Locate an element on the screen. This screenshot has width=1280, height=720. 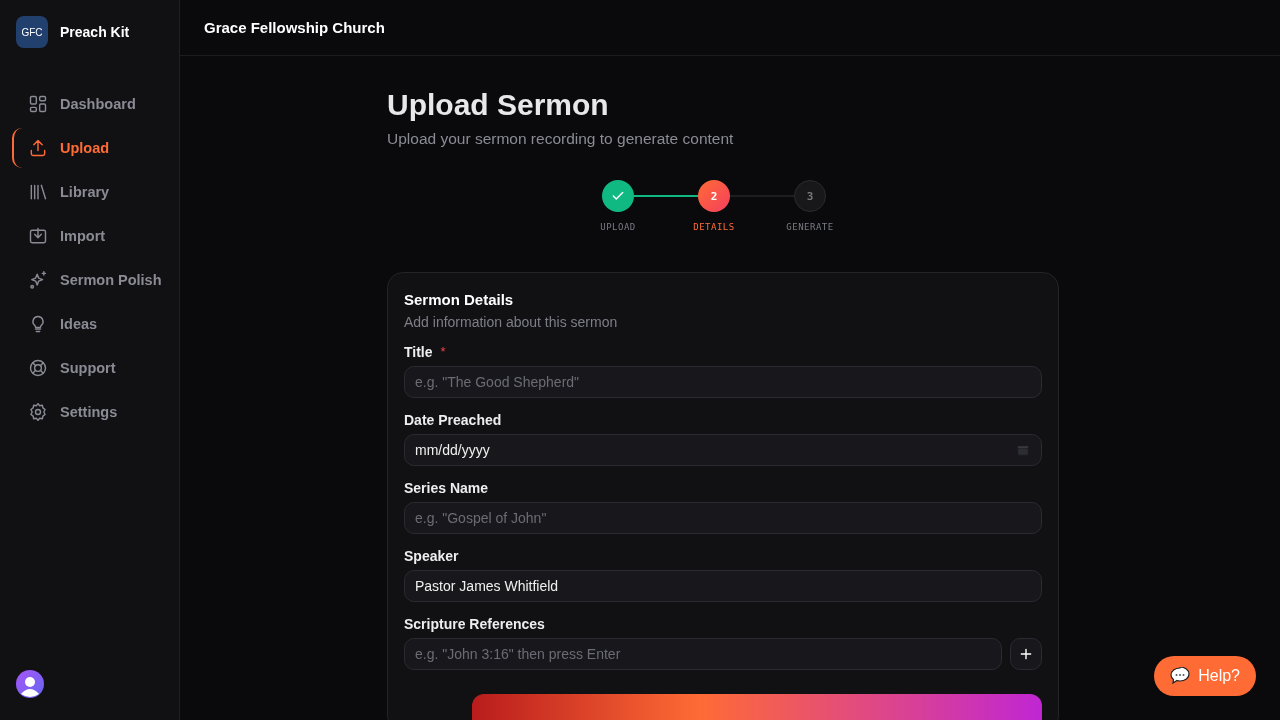
input-field: e.g. "John 3:16" then press Enter is located at coordinates (703, 654).